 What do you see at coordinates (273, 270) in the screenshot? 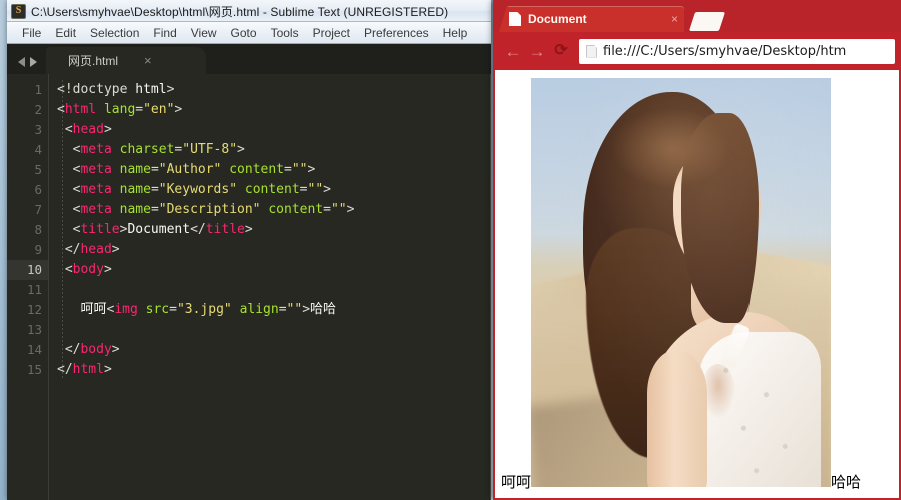
I see `code-line: <body>` at bounding box center [273, 270].